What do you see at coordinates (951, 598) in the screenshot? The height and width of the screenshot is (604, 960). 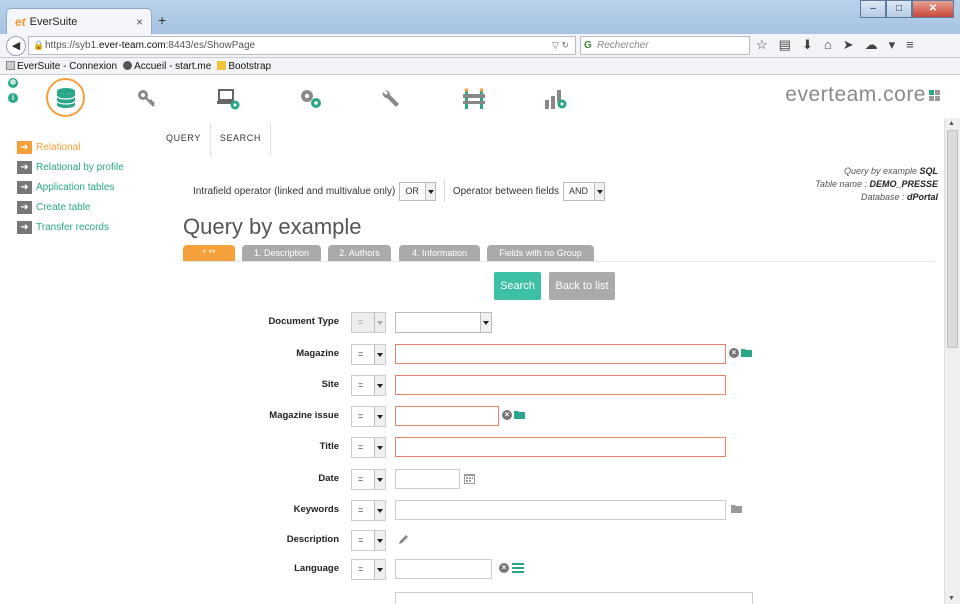 I see `scroll-down-icon: ▼` at bounding box center [951, 598].